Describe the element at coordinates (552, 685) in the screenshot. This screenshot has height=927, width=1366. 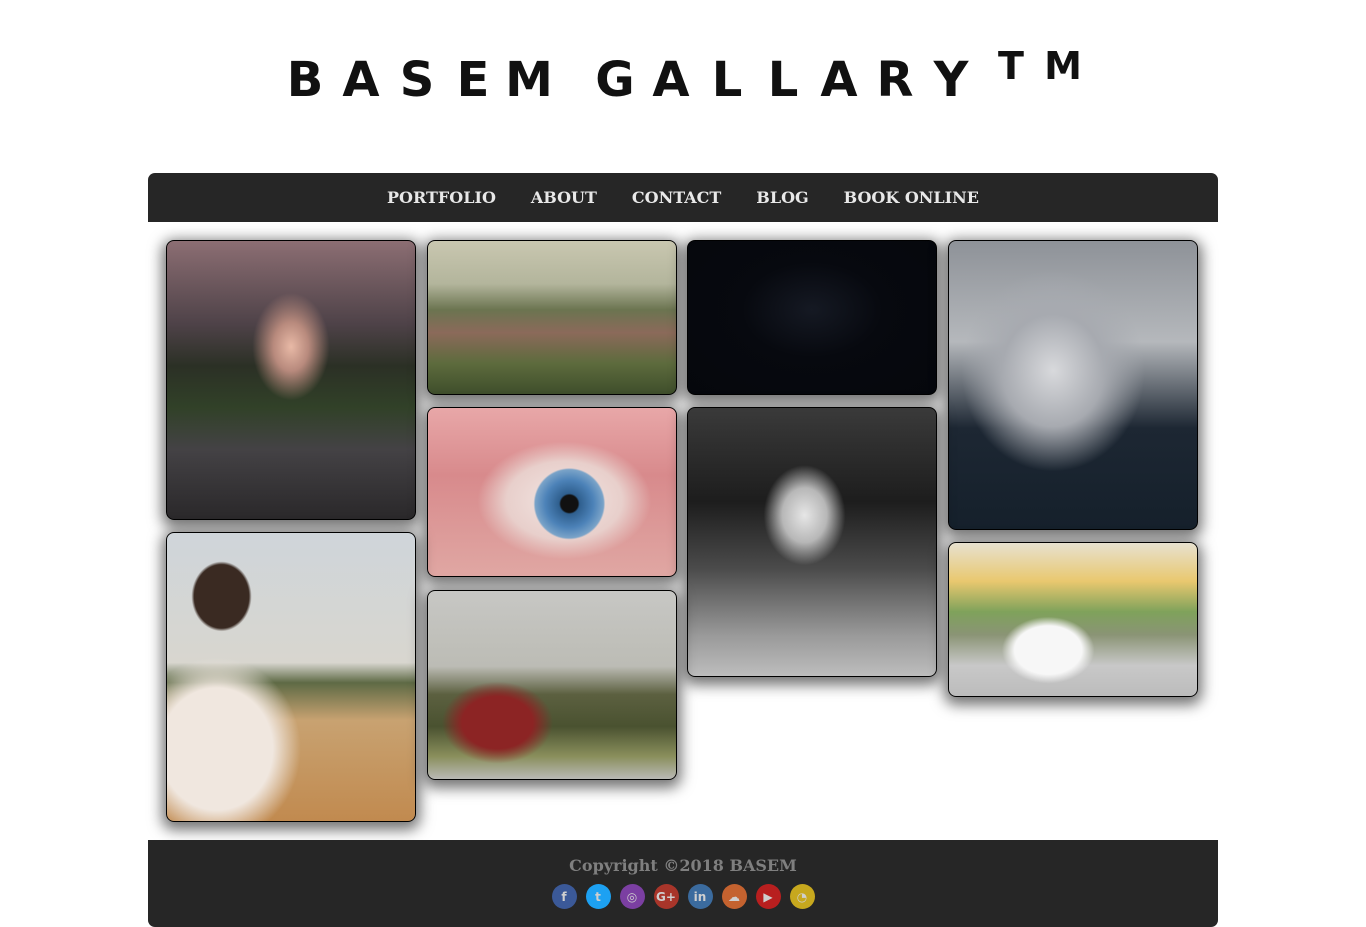
I see `photo-man-sitting-hill` at that location.